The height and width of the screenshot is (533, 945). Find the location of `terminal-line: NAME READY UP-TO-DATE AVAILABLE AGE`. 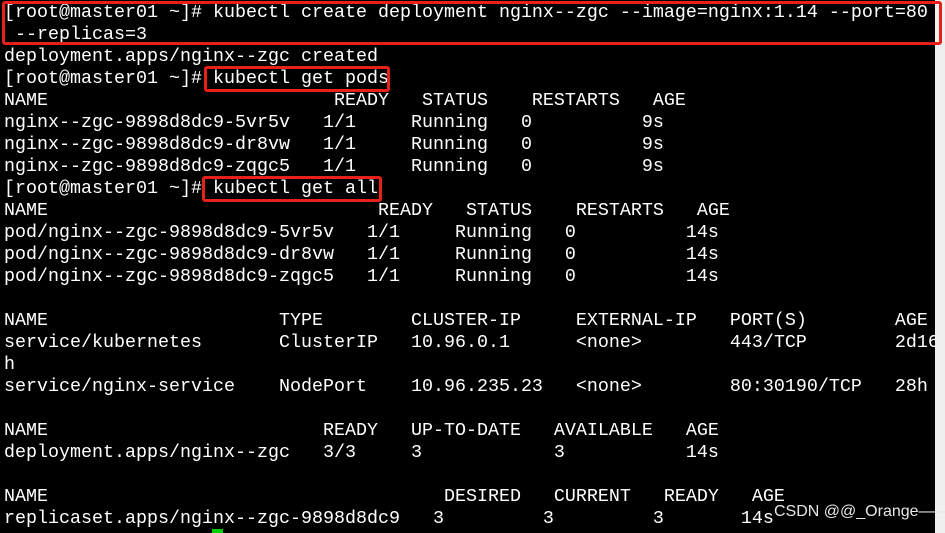

terminal-line: NAME READY UP-TO-DATE AVAILABLE AGE is located at coordinates (361, 430).